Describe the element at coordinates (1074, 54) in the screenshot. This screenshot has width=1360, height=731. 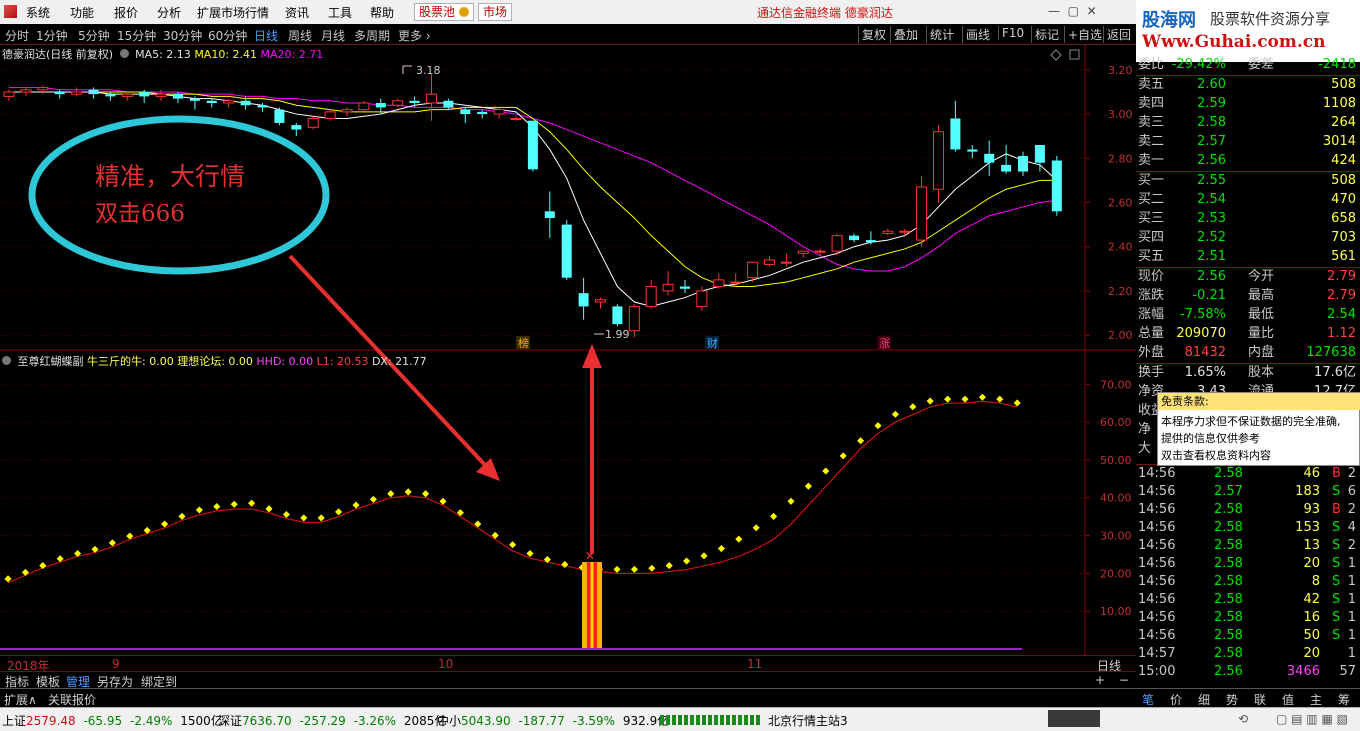
I see `maximize-icon` at that location.